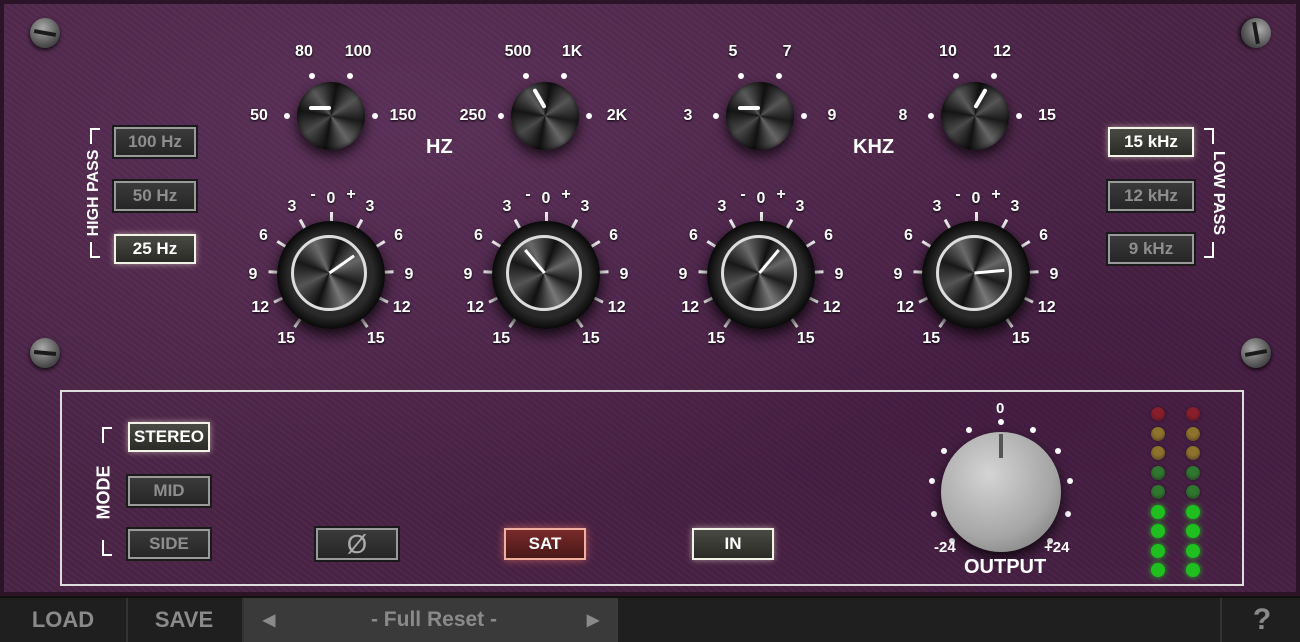 This screenshot has width=1300, height=642. What do you see at coordinates (155, 142) in the screenshot?
I see `high-pass-100hz-button: 100 Hz` at bounding box center [155, 142].